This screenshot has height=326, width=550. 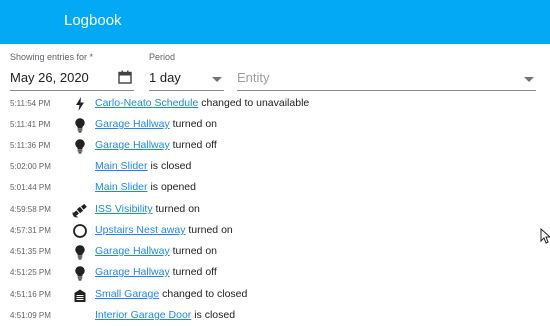 What do you see at coordinates (250, 126) in the screenshot?
I see `log-entry: 5:11:41 PM Garage Hallway turned on` at bounding box center [250, 126].